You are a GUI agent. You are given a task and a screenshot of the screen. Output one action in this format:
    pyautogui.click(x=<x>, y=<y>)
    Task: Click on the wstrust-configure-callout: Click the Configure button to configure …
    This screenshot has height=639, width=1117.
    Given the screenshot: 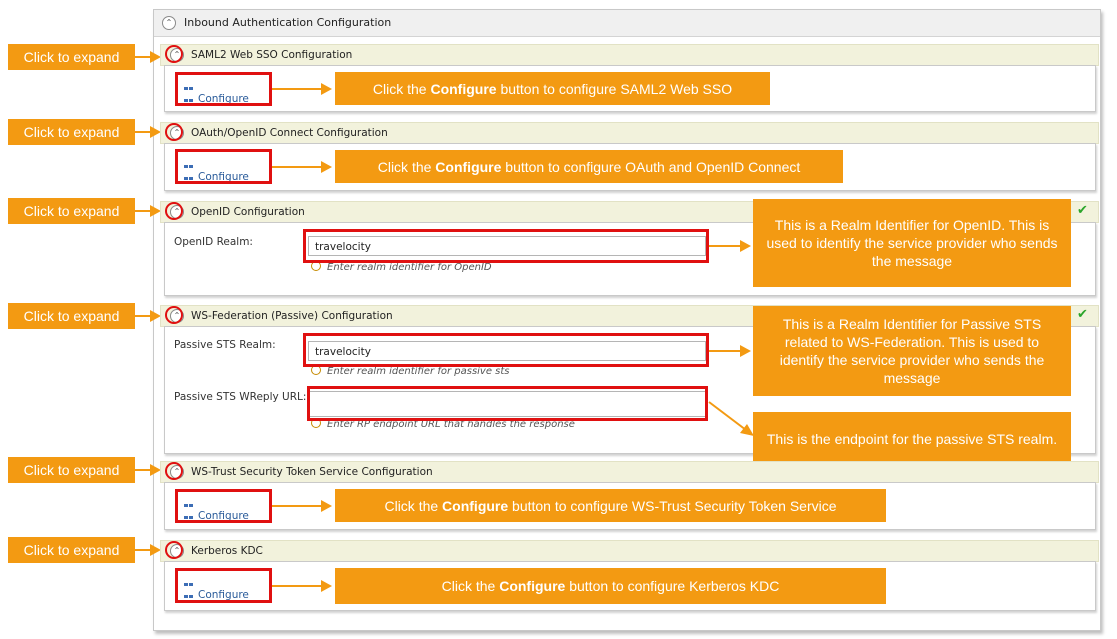 What is the action you would take?
    pyautogui.click(x=610, y=505)
    